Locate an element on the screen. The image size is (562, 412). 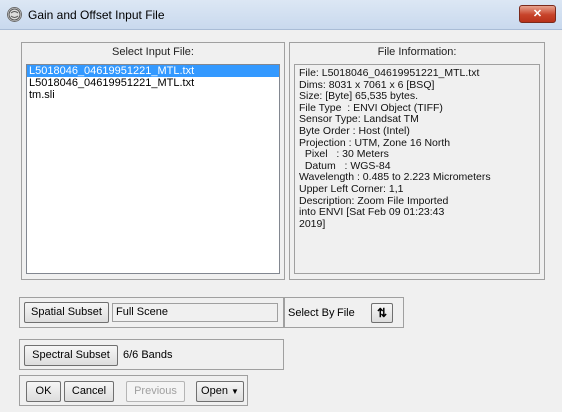
title-bar: Gain and Offset Input File ✕ is located at coordinates (281, 15).